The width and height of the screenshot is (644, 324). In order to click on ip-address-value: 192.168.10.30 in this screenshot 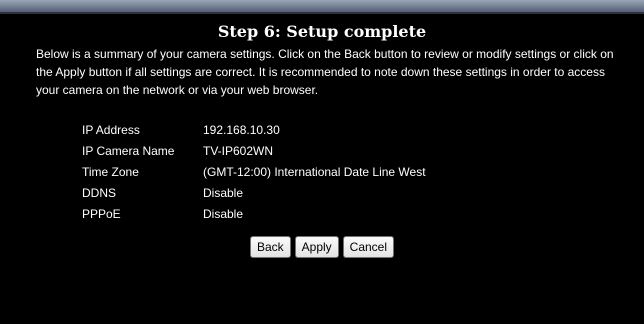, I will do `click(241, 129)`.